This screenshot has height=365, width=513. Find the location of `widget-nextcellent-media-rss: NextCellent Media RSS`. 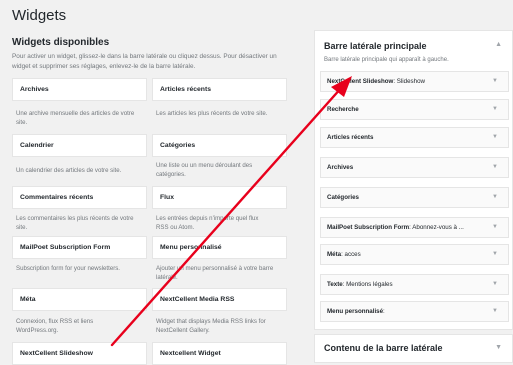

widget-nextcellent-media-rss: NextCellent Media RSS is located at coordinates (219, 299).